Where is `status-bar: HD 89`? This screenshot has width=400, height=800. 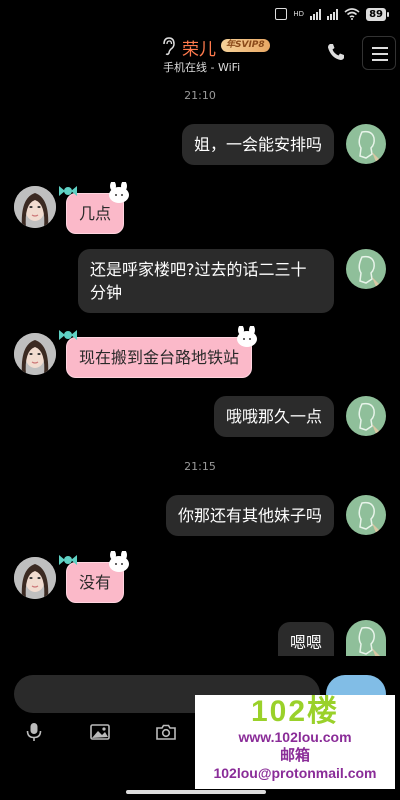
status-bar: HD 89 is located at coordinates (200, 14).